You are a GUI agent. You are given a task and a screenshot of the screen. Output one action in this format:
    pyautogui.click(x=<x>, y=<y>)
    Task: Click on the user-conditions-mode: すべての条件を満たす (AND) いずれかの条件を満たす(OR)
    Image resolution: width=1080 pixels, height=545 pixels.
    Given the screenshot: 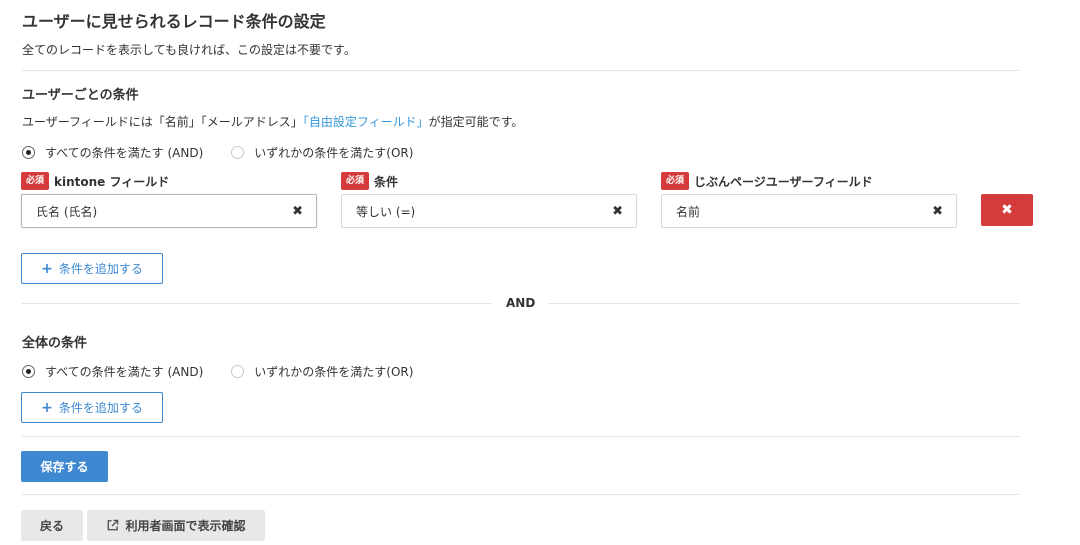 What is the action you would take?
    pyautogui.click(x=231, y=152)
    